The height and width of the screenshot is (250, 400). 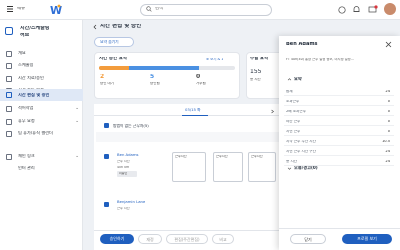 I want to click on overview-icon, so click(x=9, y=54).